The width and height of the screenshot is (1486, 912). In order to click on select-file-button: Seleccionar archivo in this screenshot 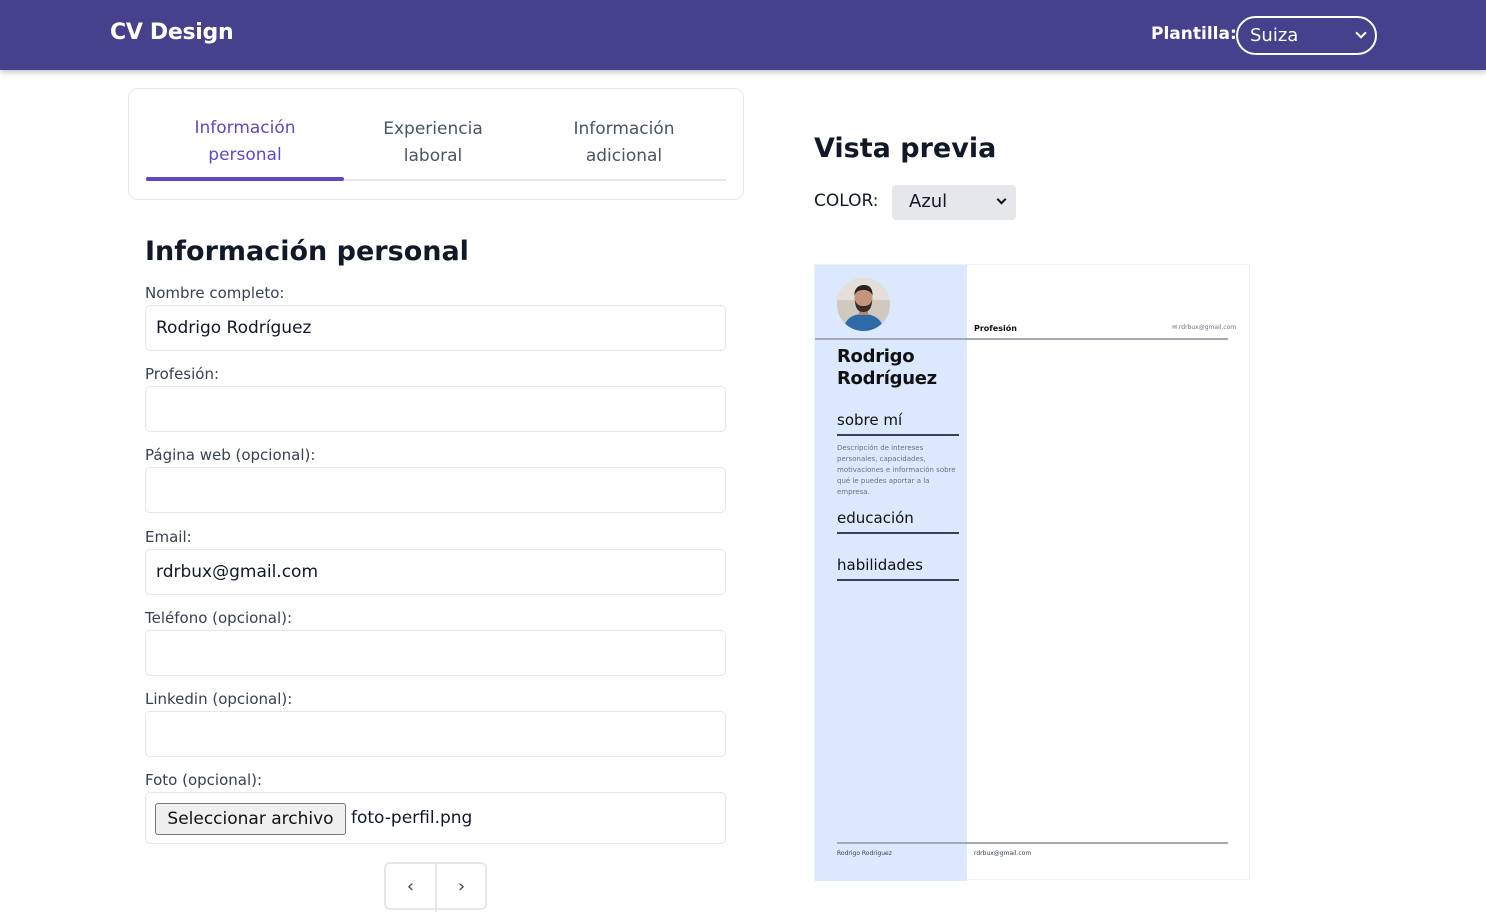, I will do `click(250, 819)`.